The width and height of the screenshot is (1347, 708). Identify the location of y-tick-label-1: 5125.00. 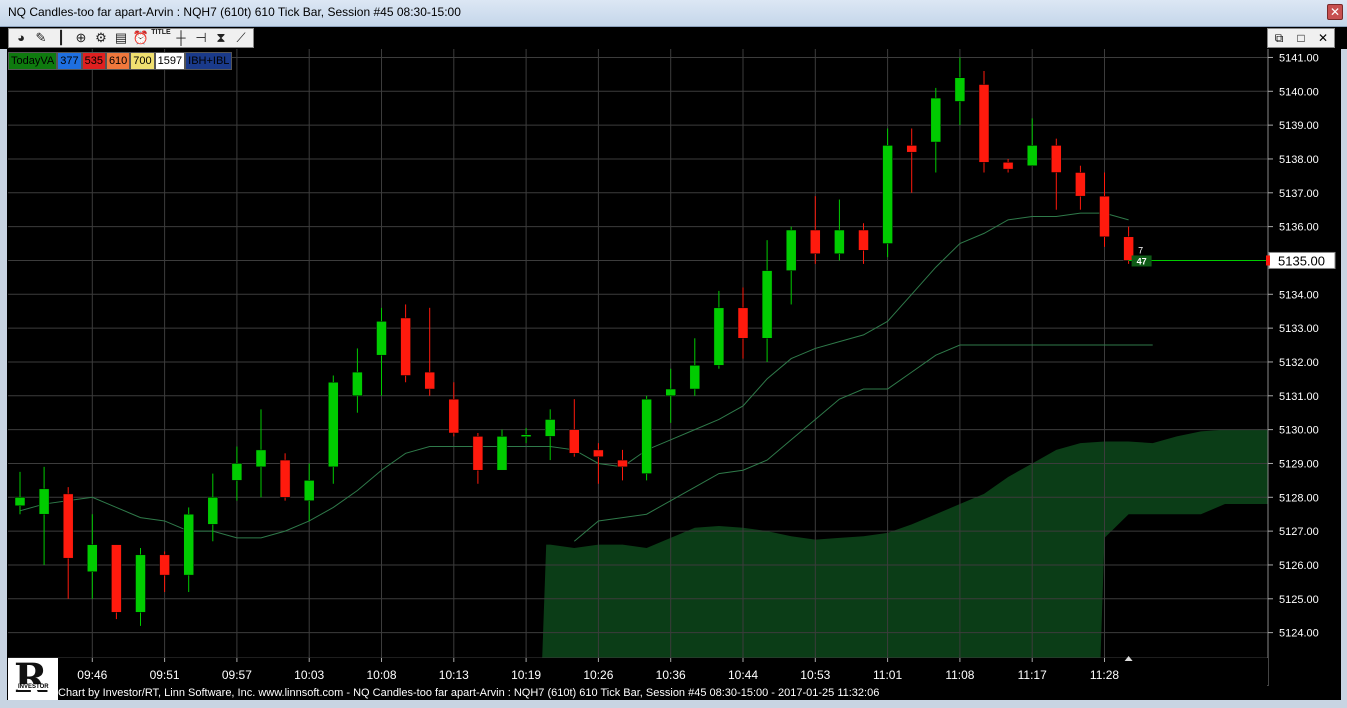
(1299, 600).